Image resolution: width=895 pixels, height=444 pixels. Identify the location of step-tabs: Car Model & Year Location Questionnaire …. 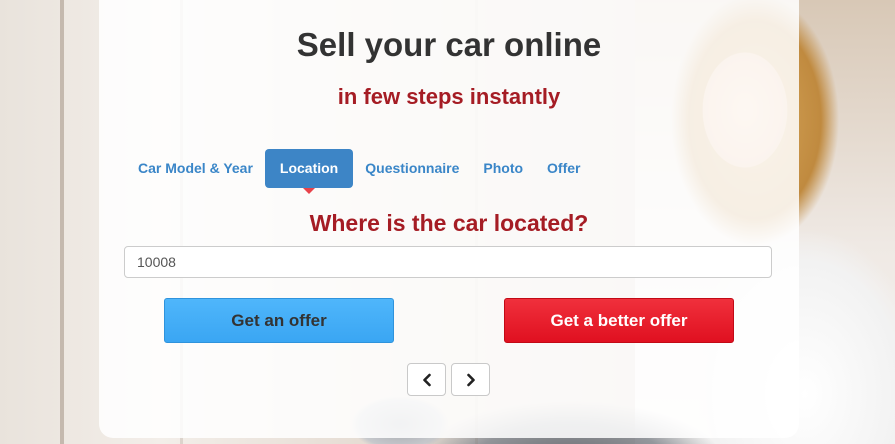
(359, 171).